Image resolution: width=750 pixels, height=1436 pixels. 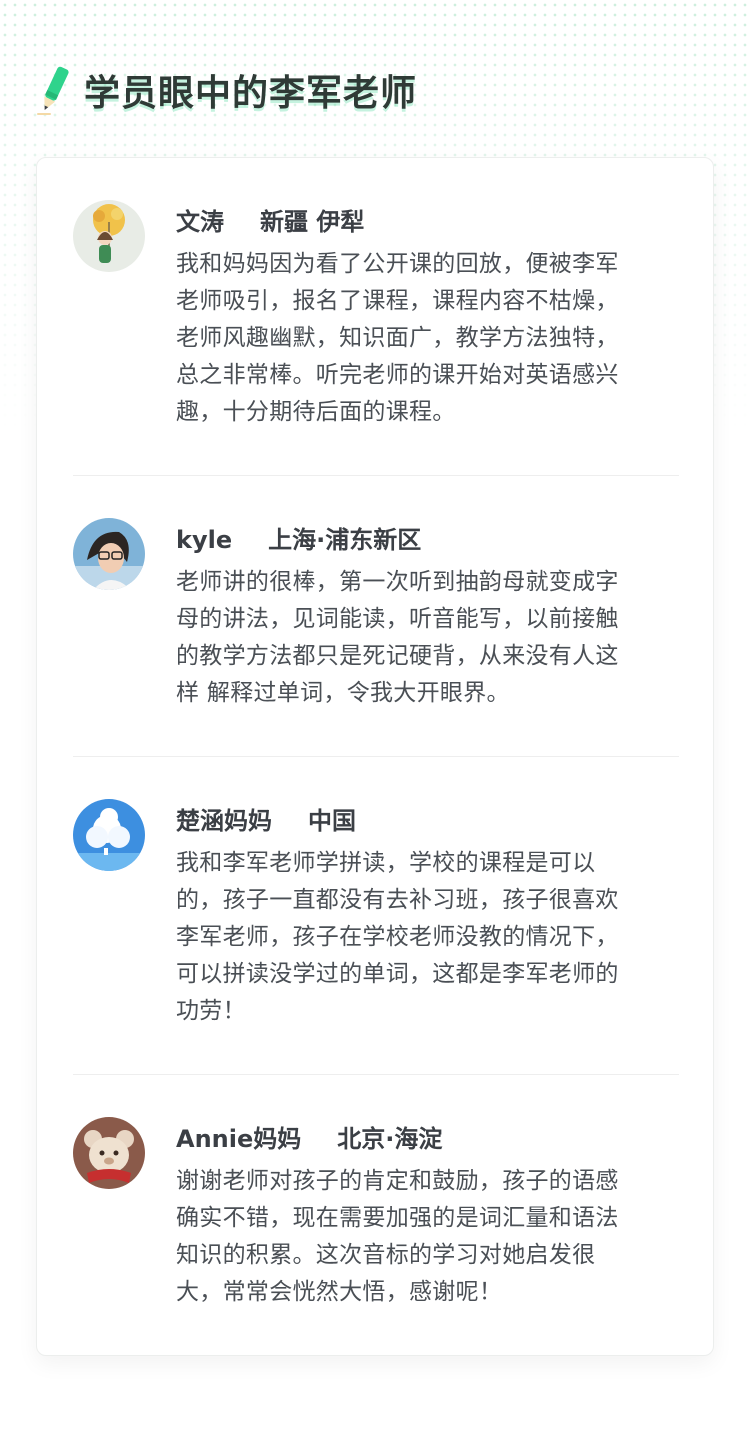 What do you see at coordinates (316, 412) in the screenshot?
I see `comment-line: 趣，十分期待后面的课程。` at bounding box center [316, 412].